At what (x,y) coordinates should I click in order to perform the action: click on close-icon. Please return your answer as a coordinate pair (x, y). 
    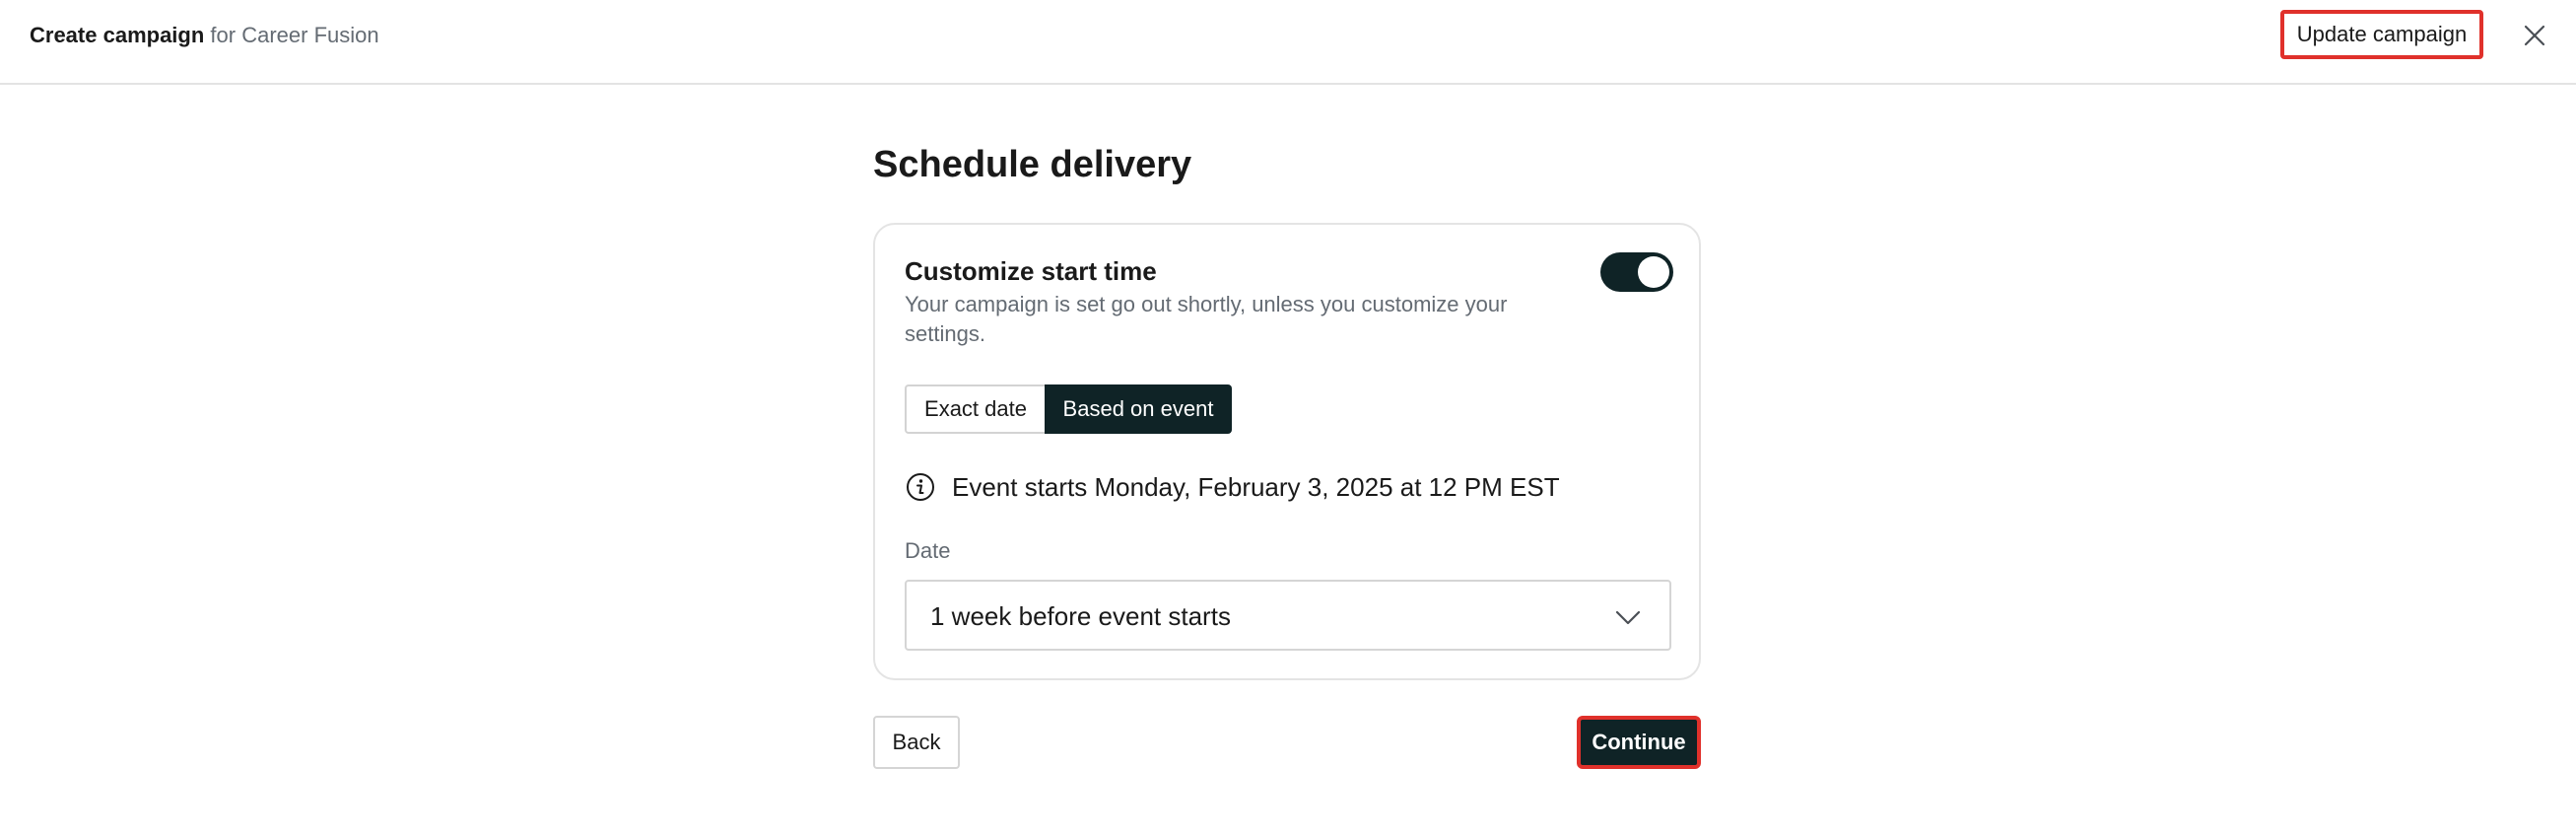
    Looking at the image, I should click on (2534, 35).